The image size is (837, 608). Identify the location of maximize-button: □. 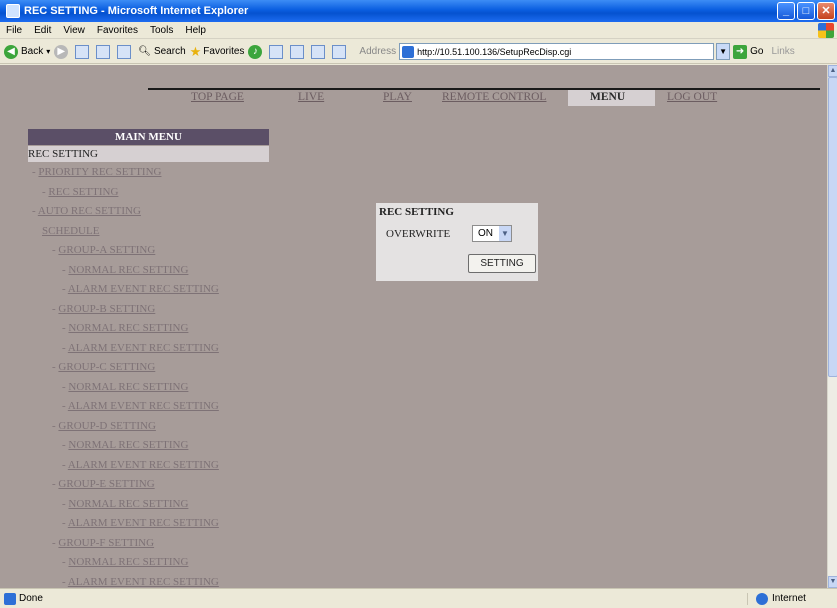
(806, 11).